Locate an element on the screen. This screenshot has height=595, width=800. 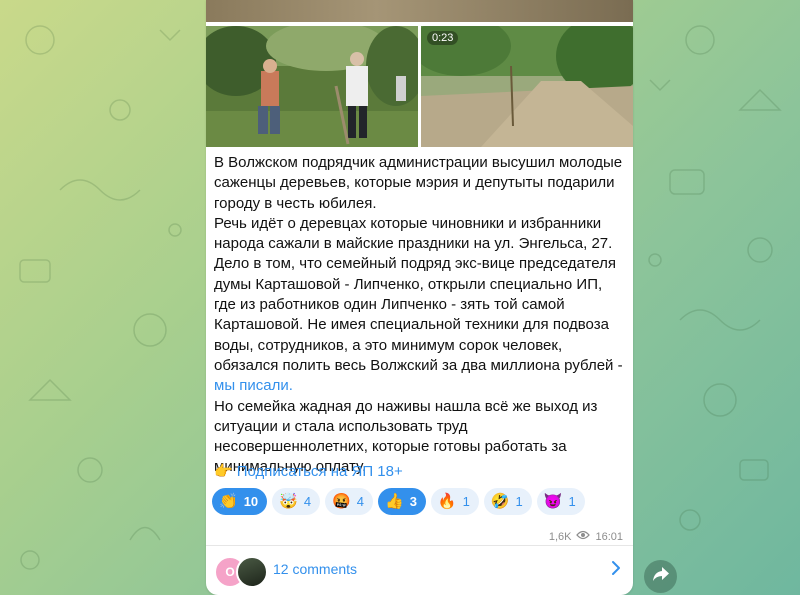
reactions-bar: 👏 10 🤯 4 🤬 4 👍 3 🔥 1 🤣 1 😈 1 is located at coordinates (398, 501).